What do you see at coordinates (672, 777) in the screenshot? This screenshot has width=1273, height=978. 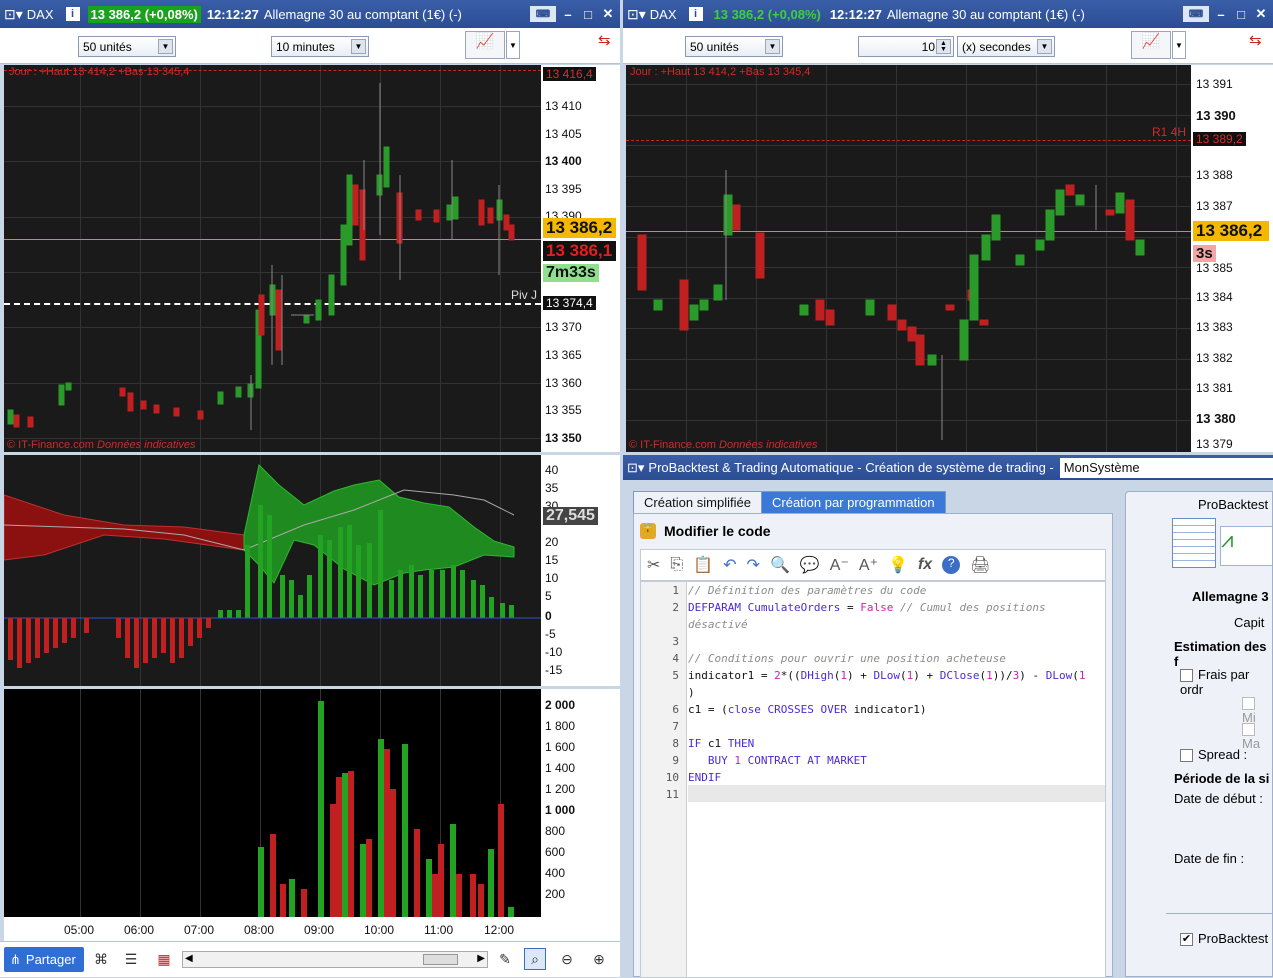 I see `line-number: 10` at bounding box center [672, 777].